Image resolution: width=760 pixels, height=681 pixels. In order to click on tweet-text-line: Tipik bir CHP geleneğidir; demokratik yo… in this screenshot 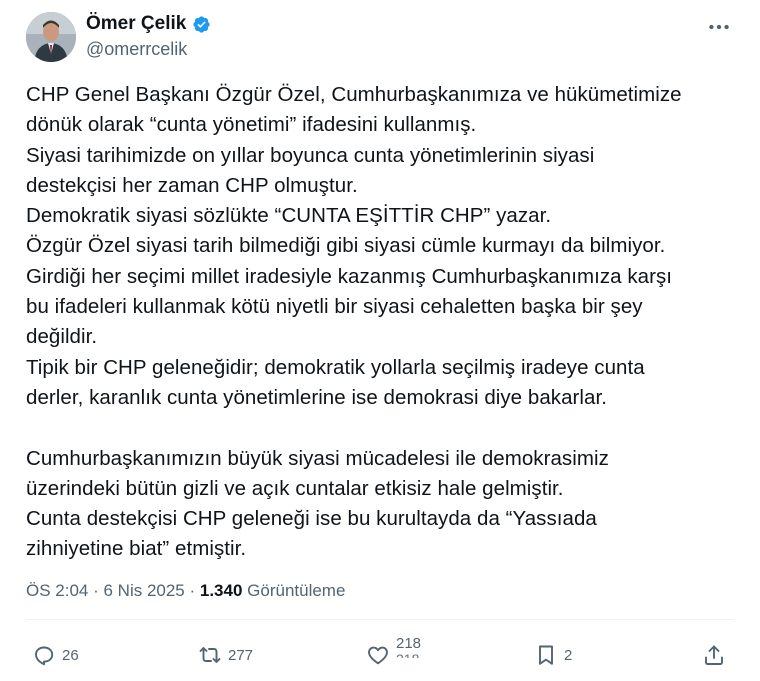, I will do `click(335, 367)`.